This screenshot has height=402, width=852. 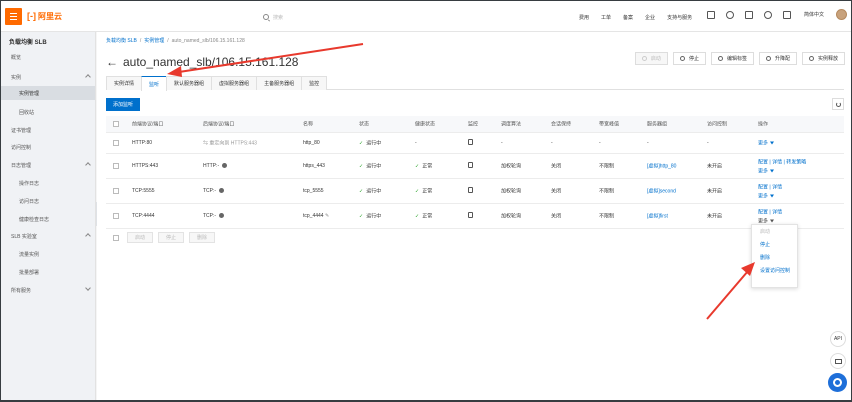 What do you see at coordinates (154, 83) in the screenshot?
I see `tab-listeners: 监听` at bounding box center [154, 83].